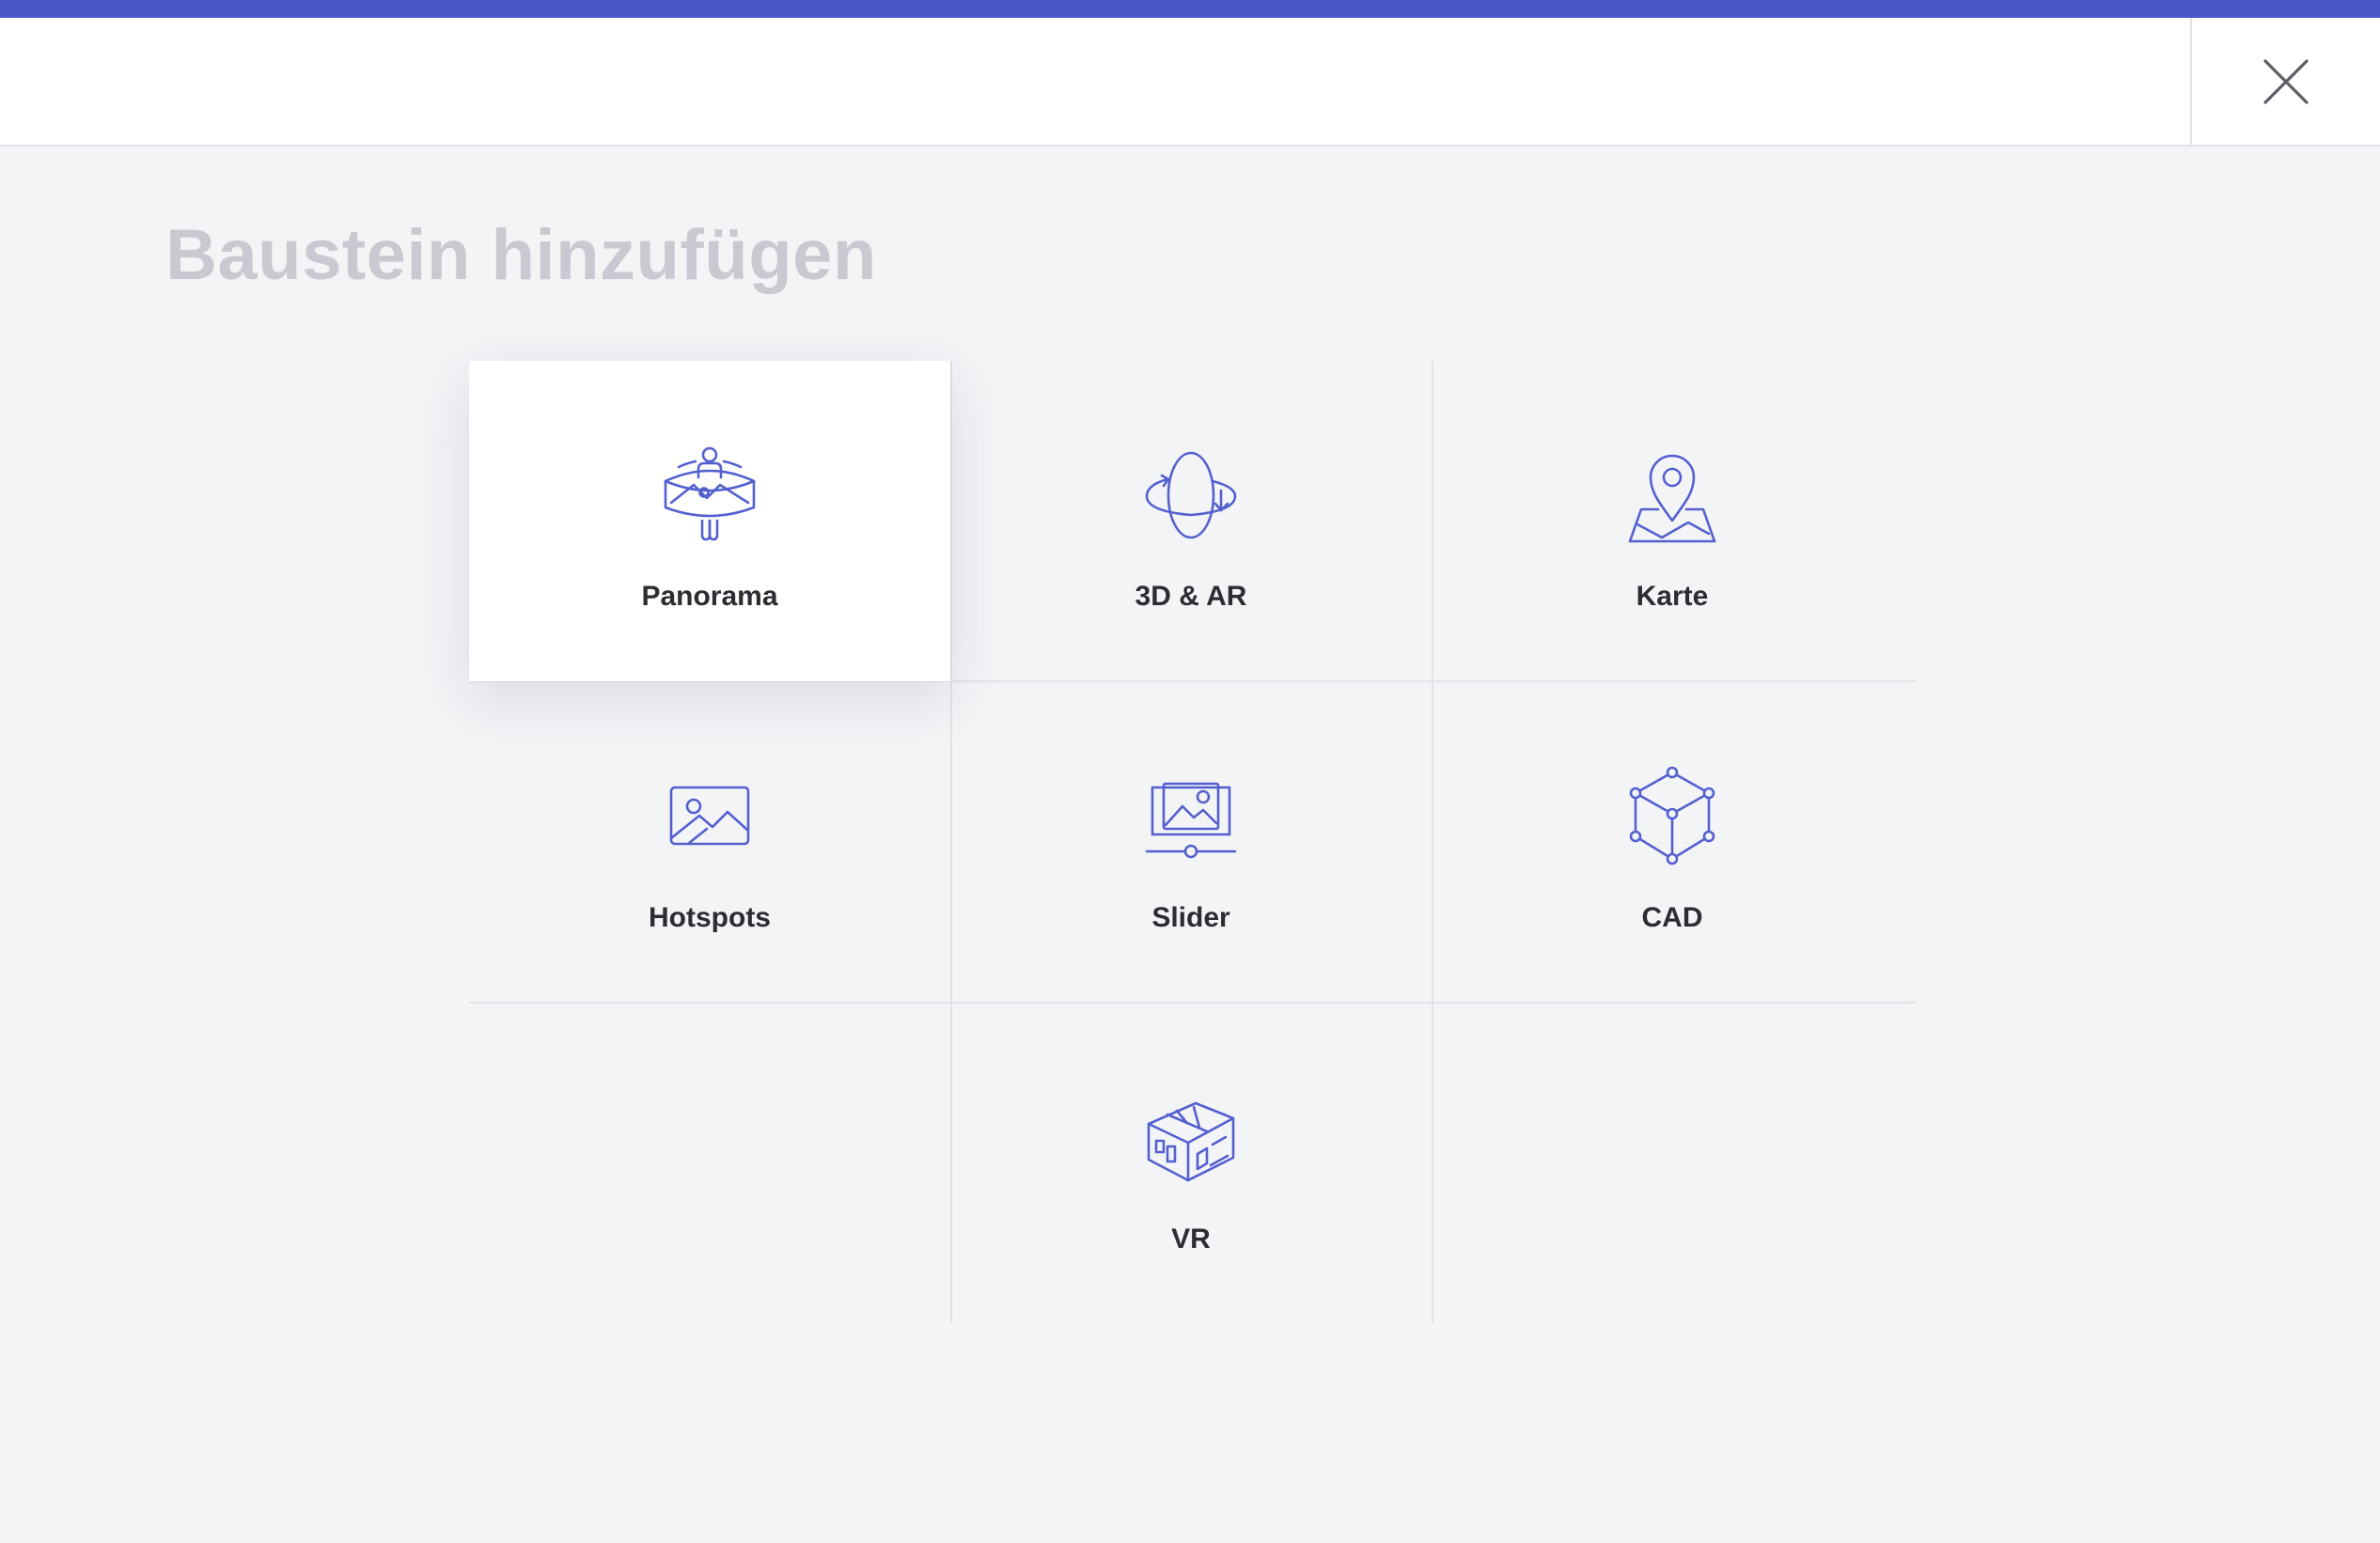  What do you see at coordinates (1191, 596) in the screenshot?
I see `tile-label: 3D & AR` at bounding box center [1191, 596].